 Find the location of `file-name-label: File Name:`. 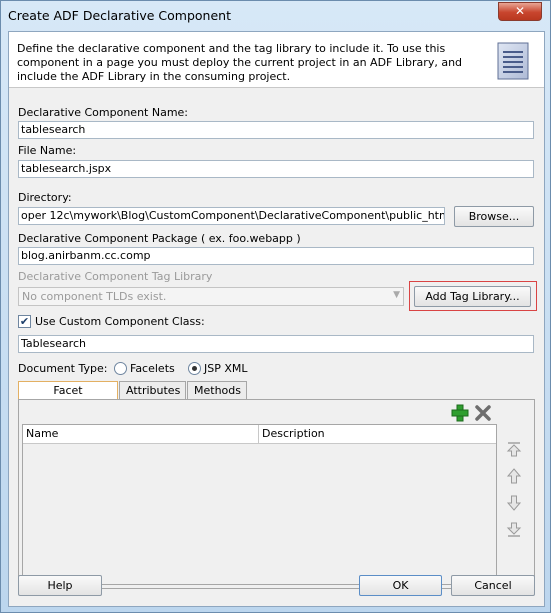

file-name-label: File Name: is located at coordinates (47, 150).